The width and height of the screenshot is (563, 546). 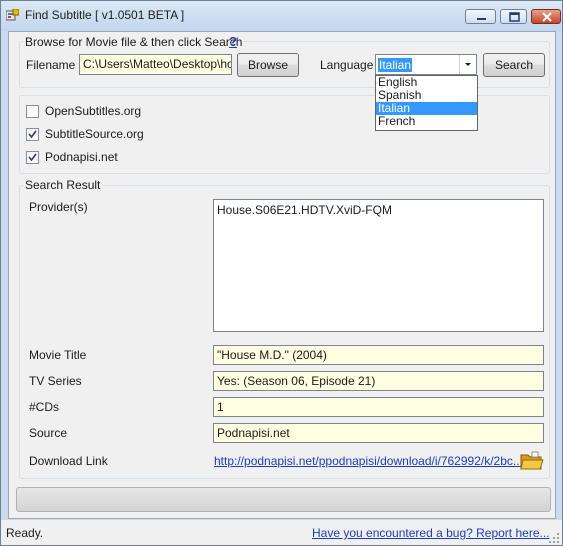 I want to click on minimize-button, so click(x=480, y=16).